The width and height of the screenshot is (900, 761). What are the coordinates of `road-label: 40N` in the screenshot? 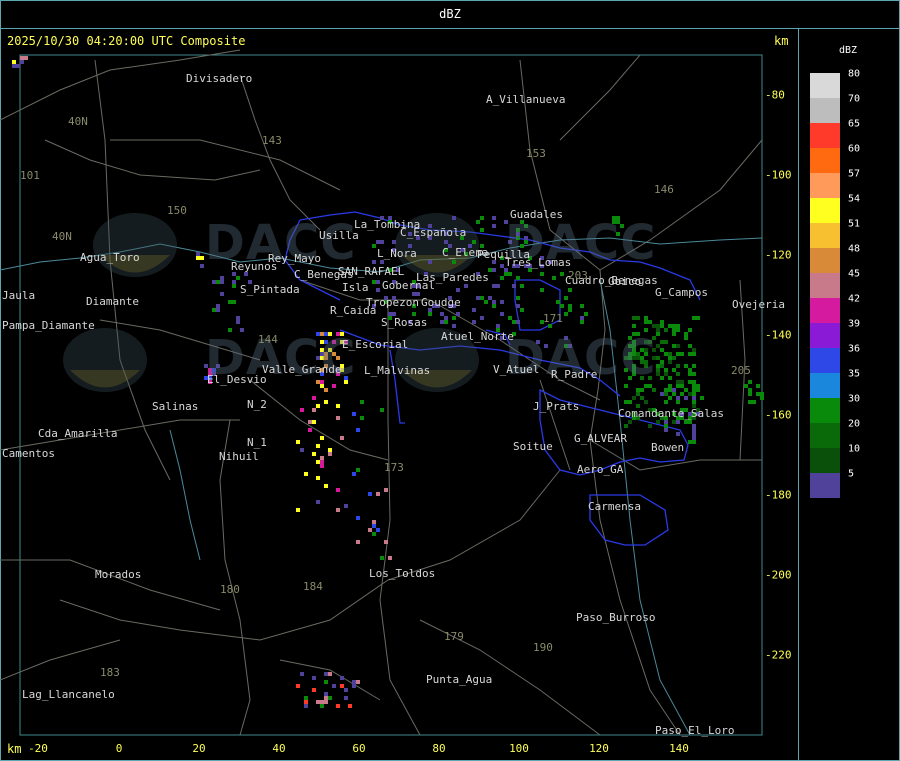 It's located at (78, 121).